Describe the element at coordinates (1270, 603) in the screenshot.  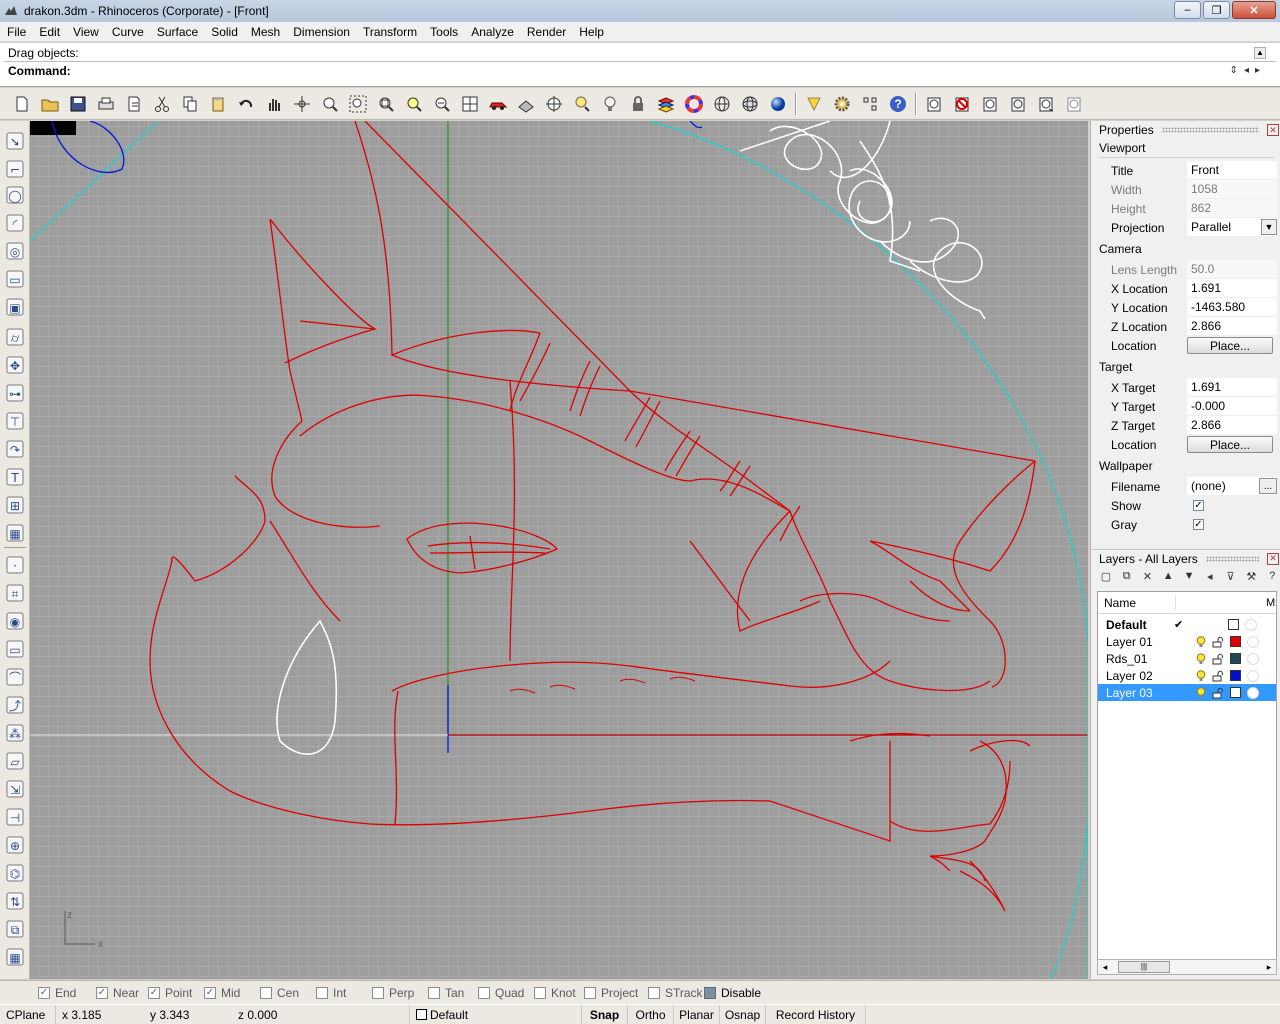
I see `layers-m-column: M` at that location.